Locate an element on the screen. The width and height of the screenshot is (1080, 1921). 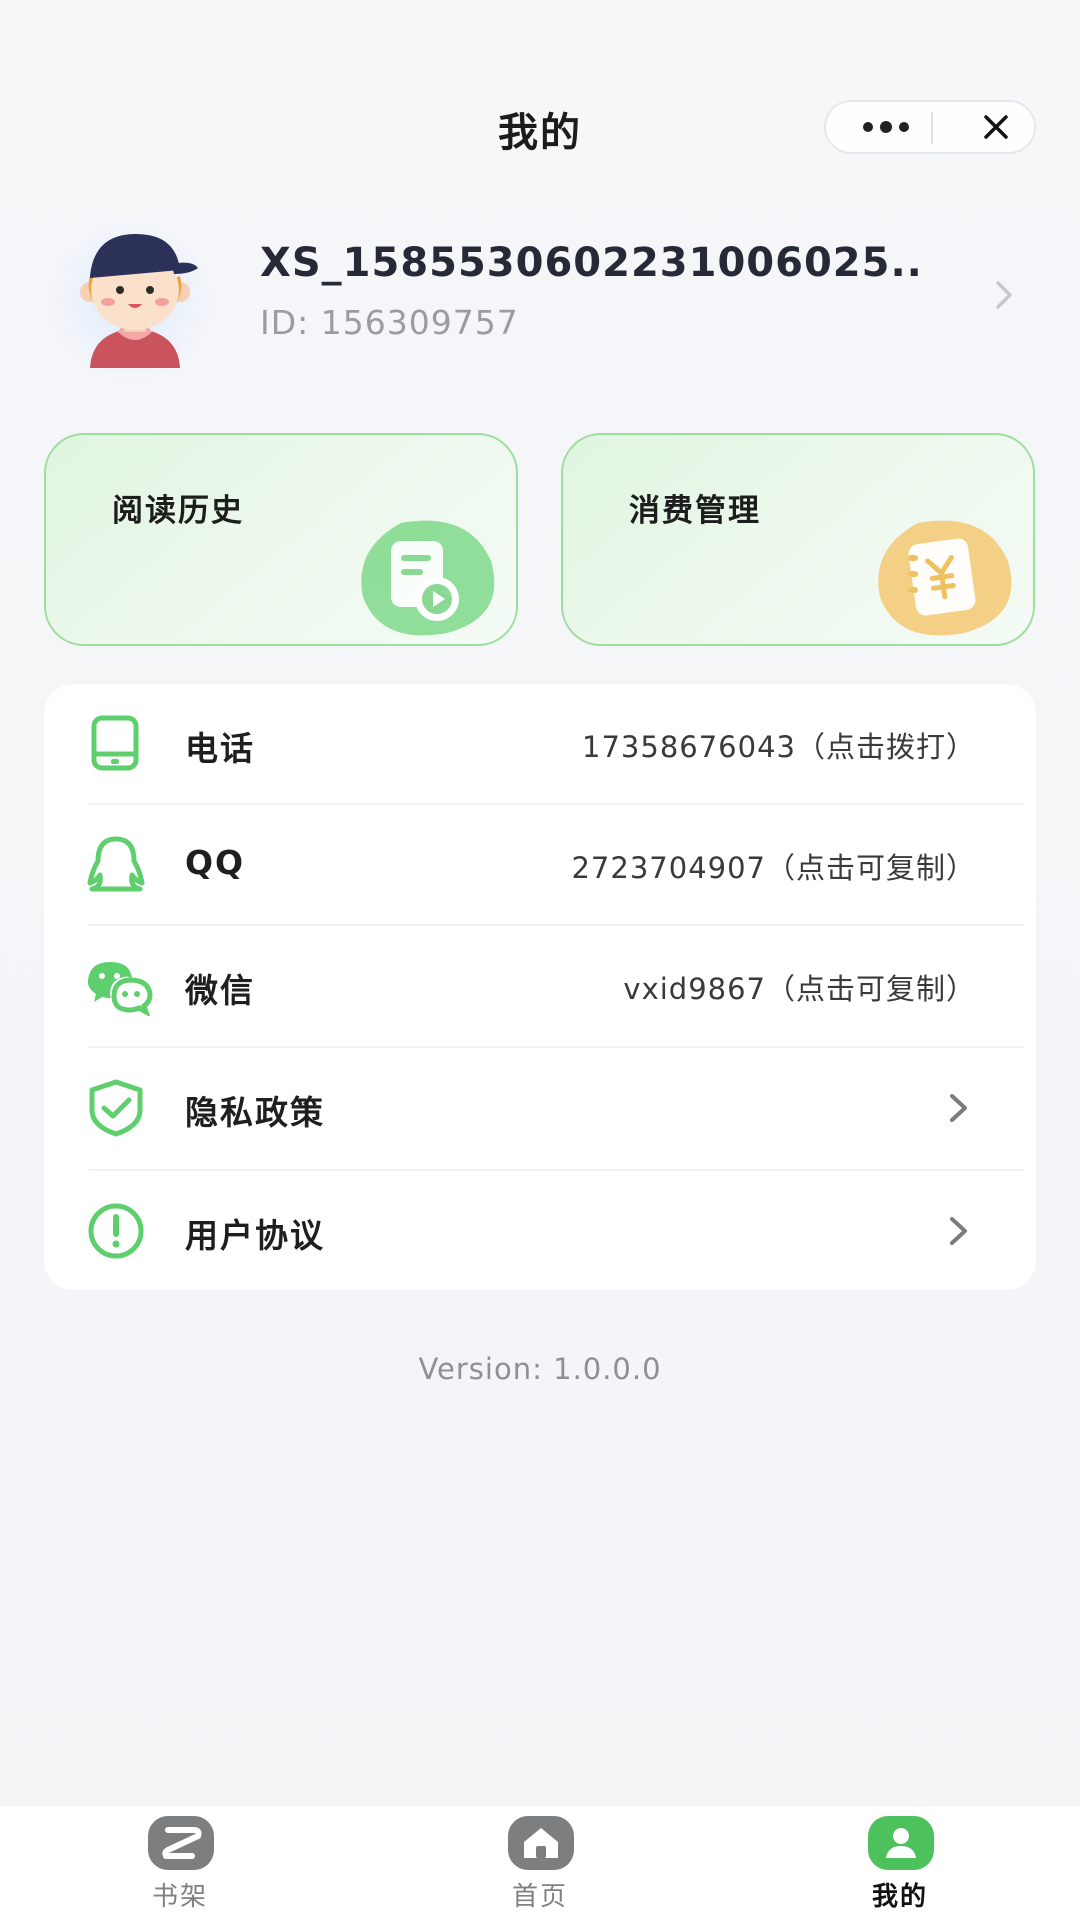
app-version: Version: 1.0.0.0 is located at coordinates (540, 1369).